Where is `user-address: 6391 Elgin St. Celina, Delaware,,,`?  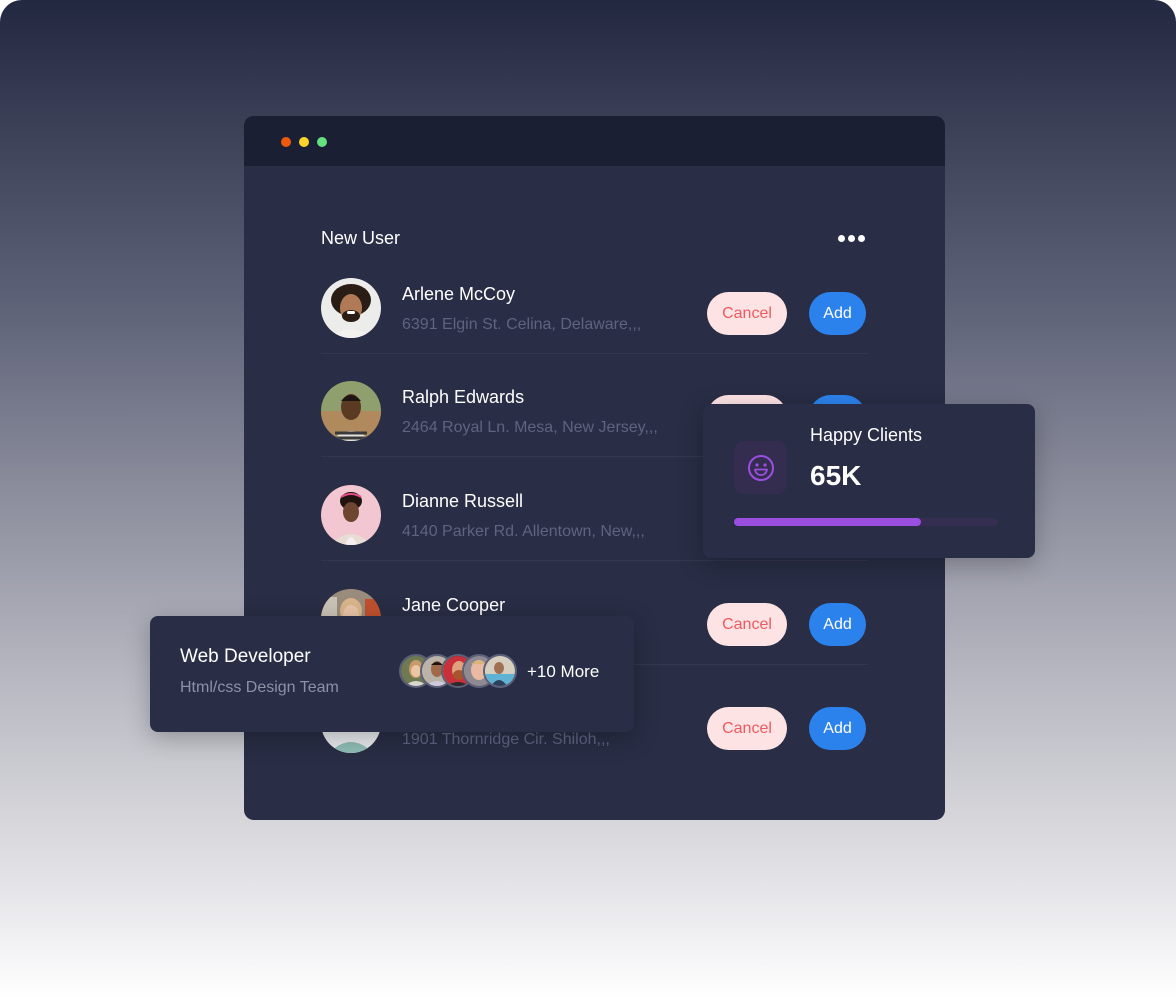
user-address: 6391 Elgin St. Celina, Delaware,,, is located at coordinates (522, 324).